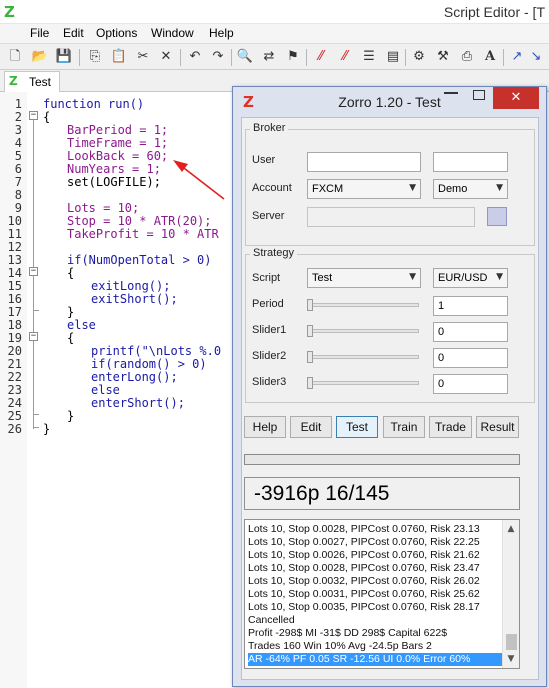 This screenshot has height=688, width=549. Describe the element at coordinates (310, 357) in the screenshot. I see `slider2-thumb` at that location.